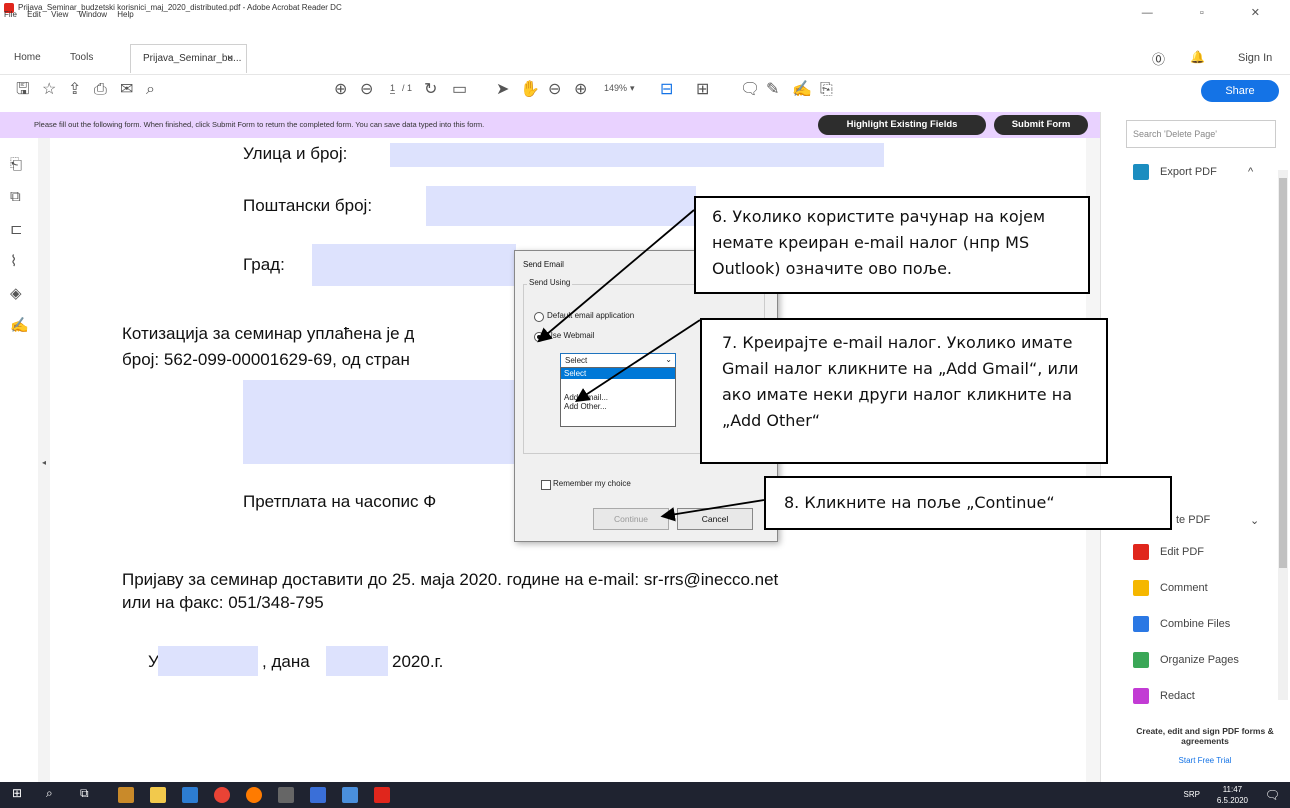 This screenshot has height=808, width=1290. What do you see at coordinates (1232, 800) in the screenshot?
I see `clock-date: 6.5.2020` at bounding box center [1232, 800].